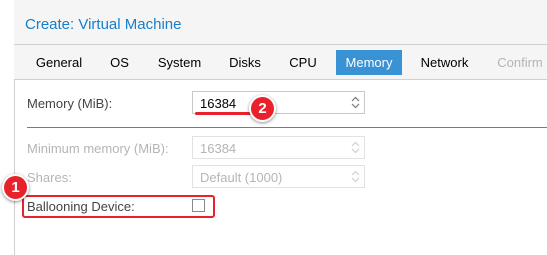 This screenshot has width=547, height=255. I want to click on min-memory-input: 16384, so click(278, 147).